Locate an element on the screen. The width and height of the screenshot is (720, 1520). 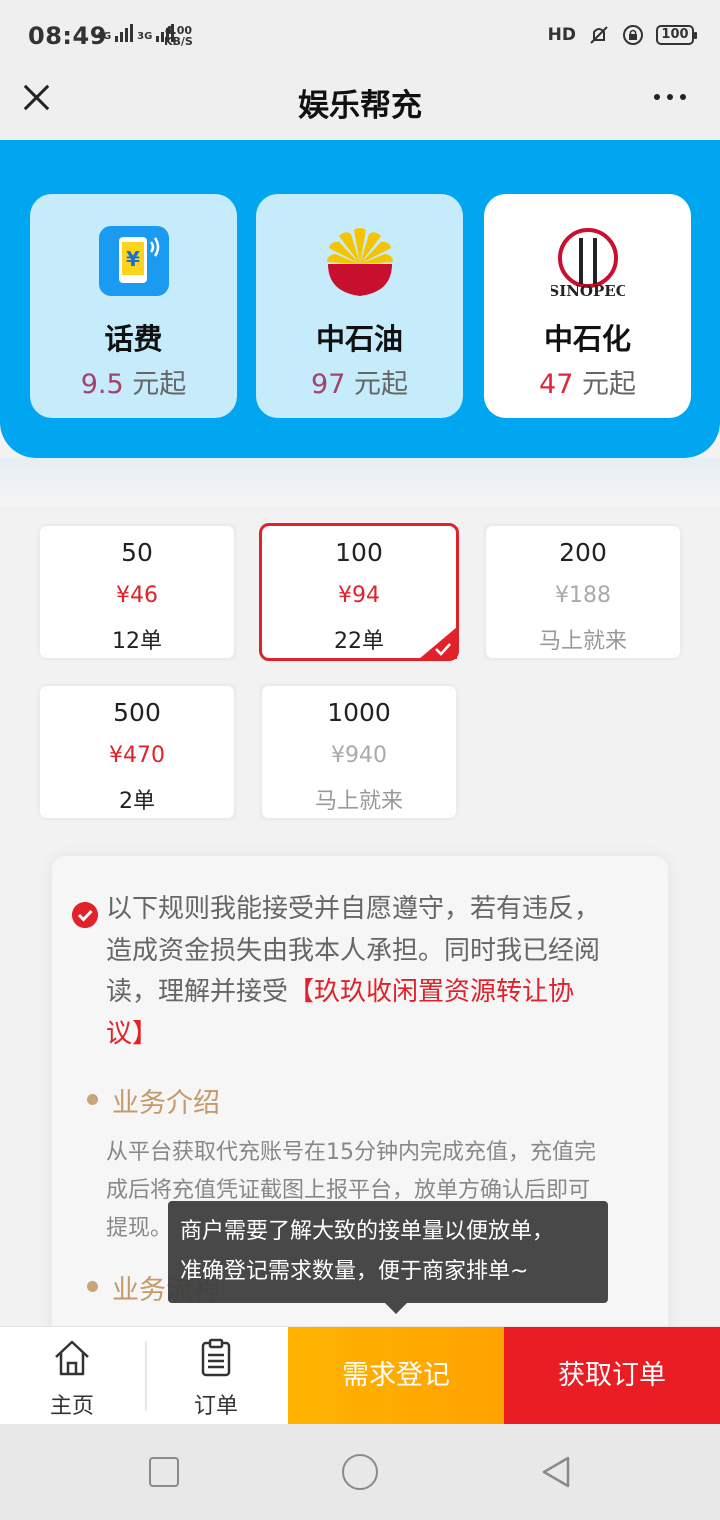
agreement-link: 【玖玖收闲置资源转让协 is located at coordinates (431, 992).